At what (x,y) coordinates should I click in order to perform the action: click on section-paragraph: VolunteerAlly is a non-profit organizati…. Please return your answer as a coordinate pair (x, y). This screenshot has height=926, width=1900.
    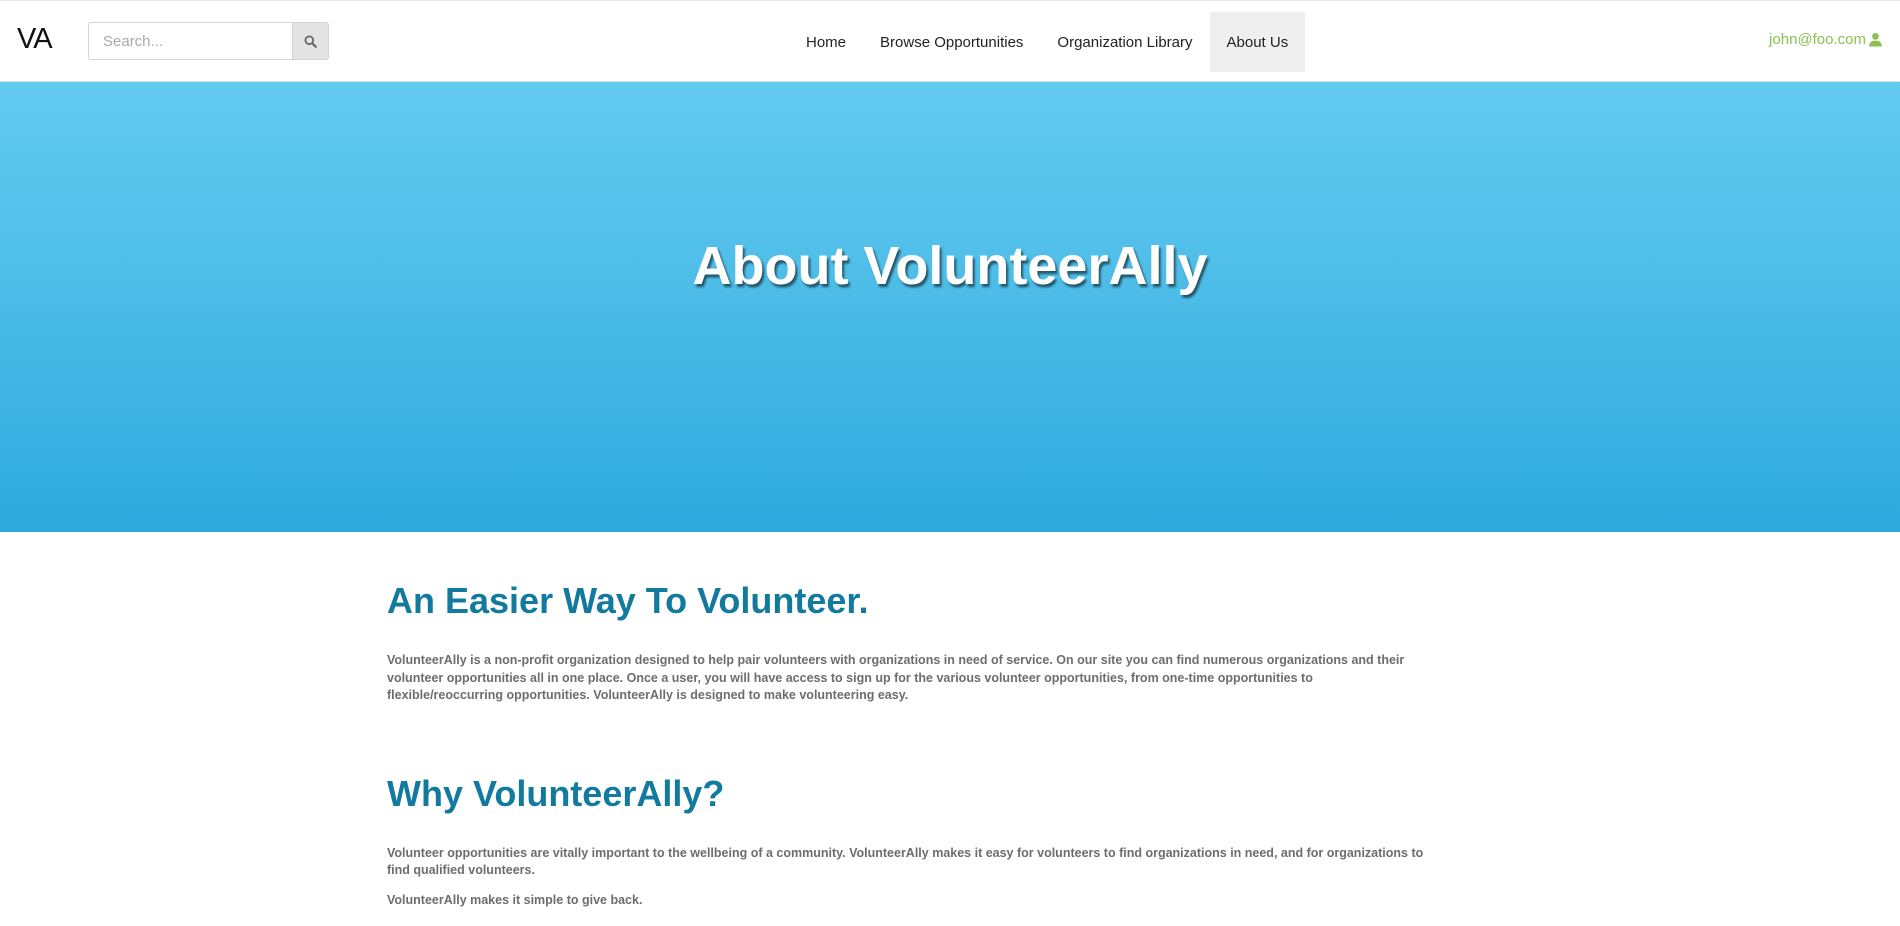
    Looking at the image, I should click on (896, 677).